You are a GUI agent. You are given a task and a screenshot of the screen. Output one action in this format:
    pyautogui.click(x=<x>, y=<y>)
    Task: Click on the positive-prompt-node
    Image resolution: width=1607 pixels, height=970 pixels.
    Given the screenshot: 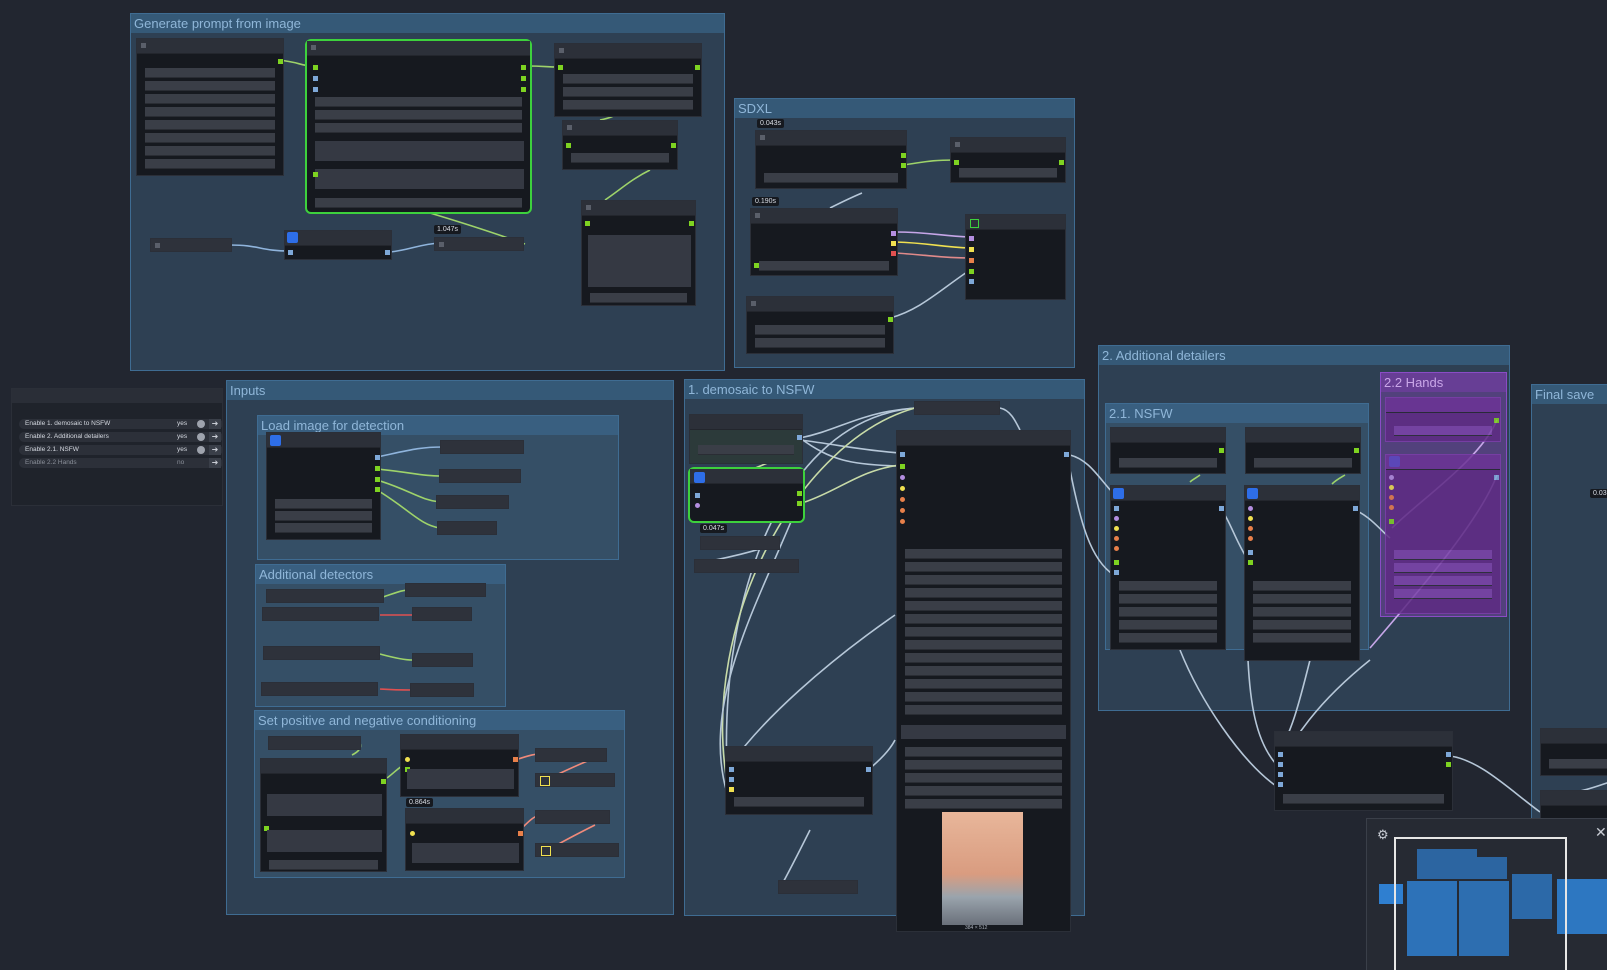 What is the action you would take?
    pyautogui.click(x=459, y=765)
    